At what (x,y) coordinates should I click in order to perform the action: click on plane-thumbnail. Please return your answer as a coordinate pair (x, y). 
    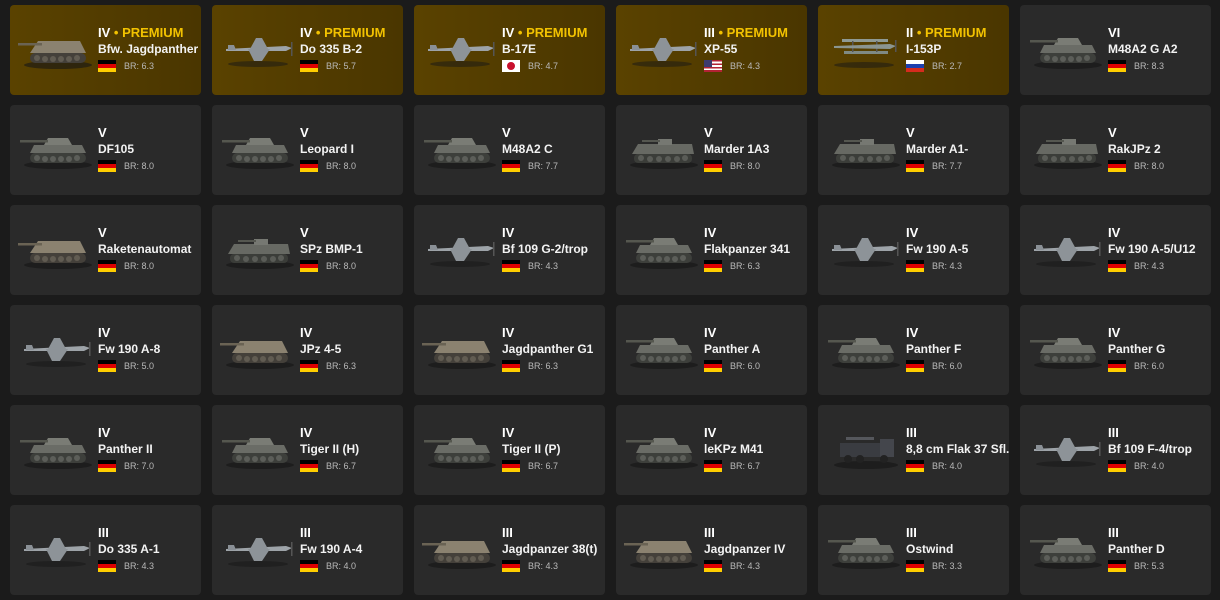
    Looking at the image, I should click on (57, 550).